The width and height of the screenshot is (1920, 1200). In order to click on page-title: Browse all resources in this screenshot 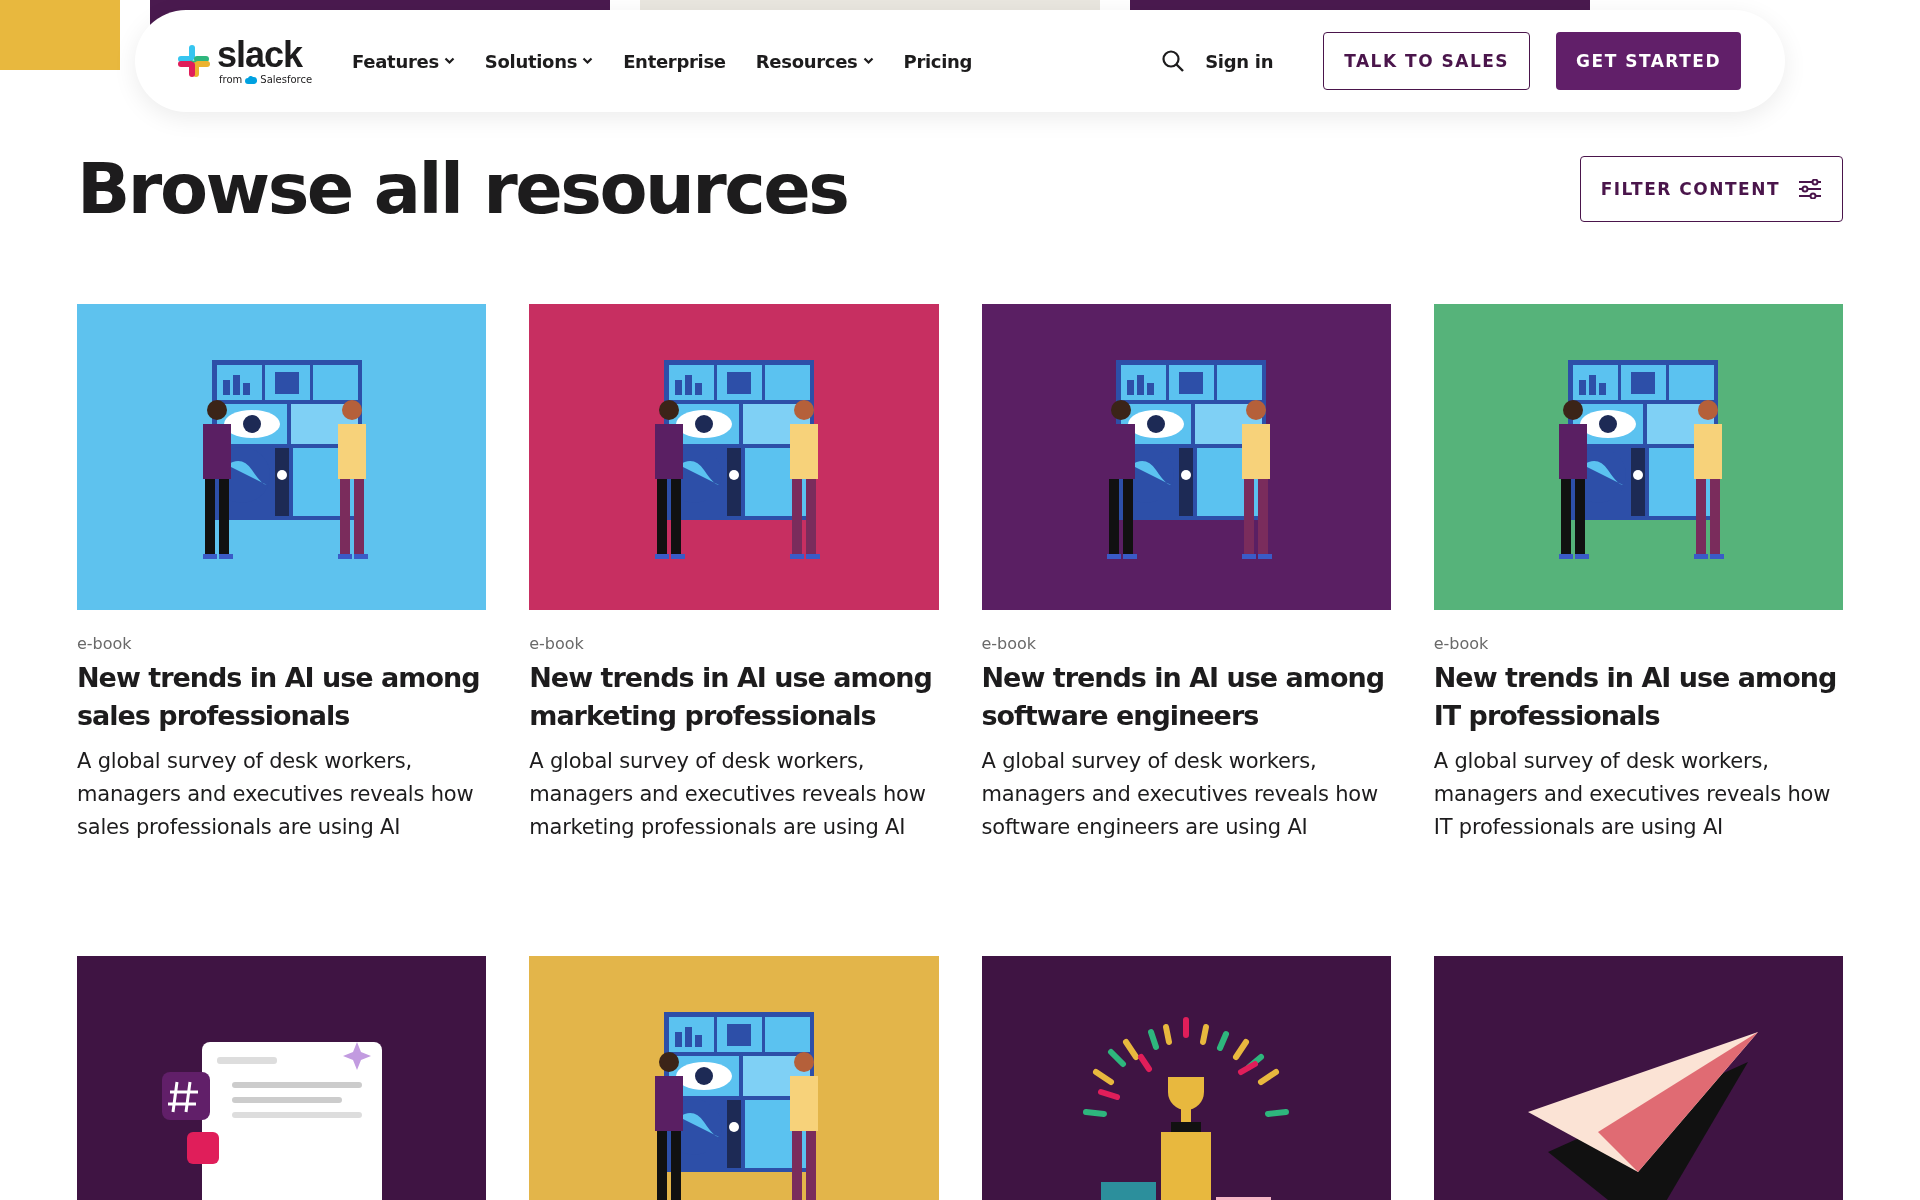, I will do `click(462, 189)`.